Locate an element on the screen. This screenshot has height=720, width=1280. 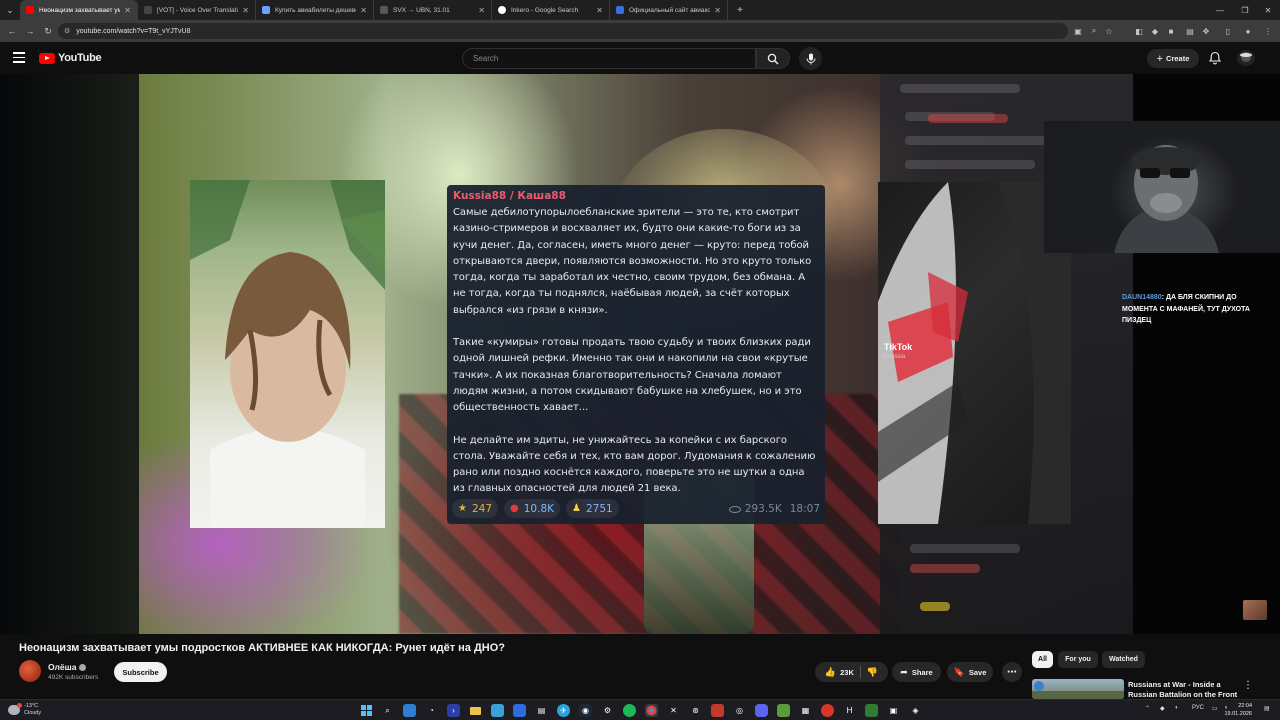
reload-button: ↻ is located at coordinates (48, 31).